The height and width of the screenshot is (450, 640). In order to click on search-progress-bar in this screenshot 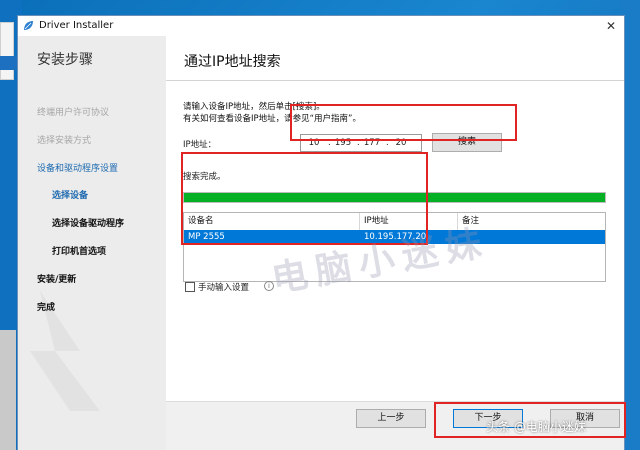, I will do `click(394, 197)`.